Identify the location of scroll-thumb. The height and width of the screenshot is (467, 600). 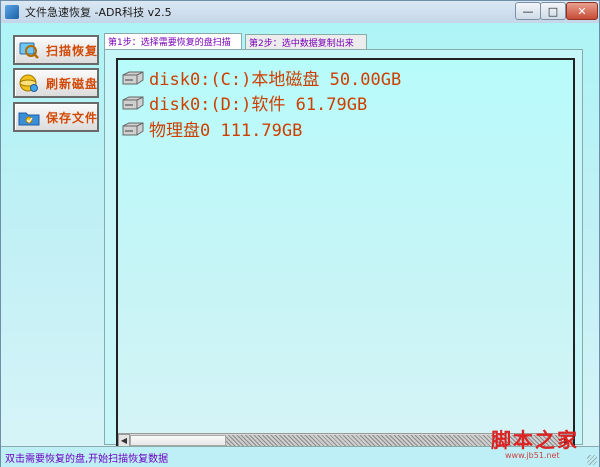
(178, 440).